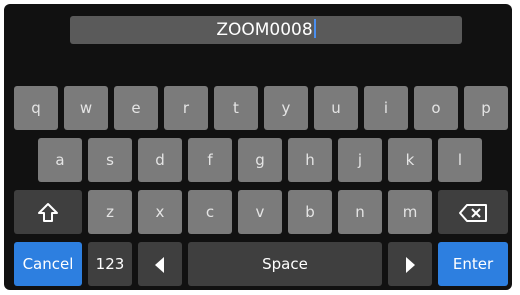  I want to click on left-arrow-key, so click(160, 264).